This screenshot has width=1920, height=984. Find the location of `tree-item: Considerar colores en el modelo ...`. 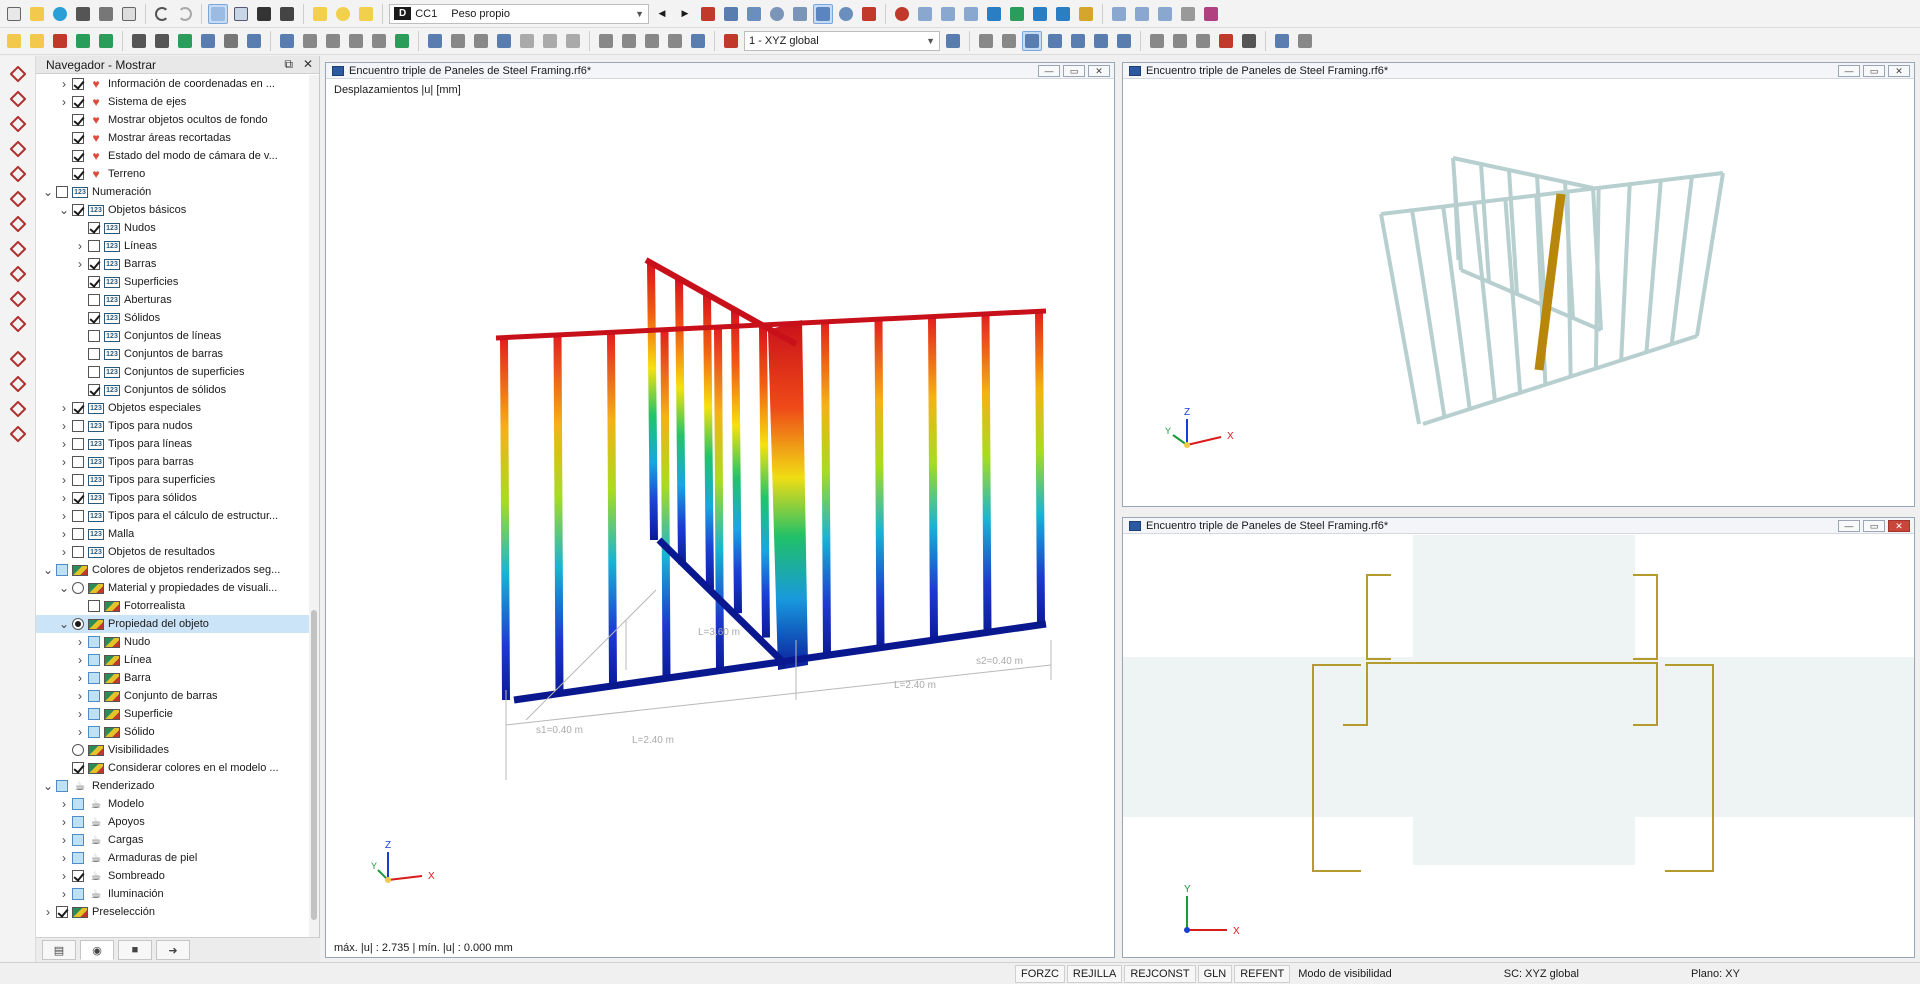

tree-item: Considerar colores en el modelo ... is located at coordinates (173, 768).